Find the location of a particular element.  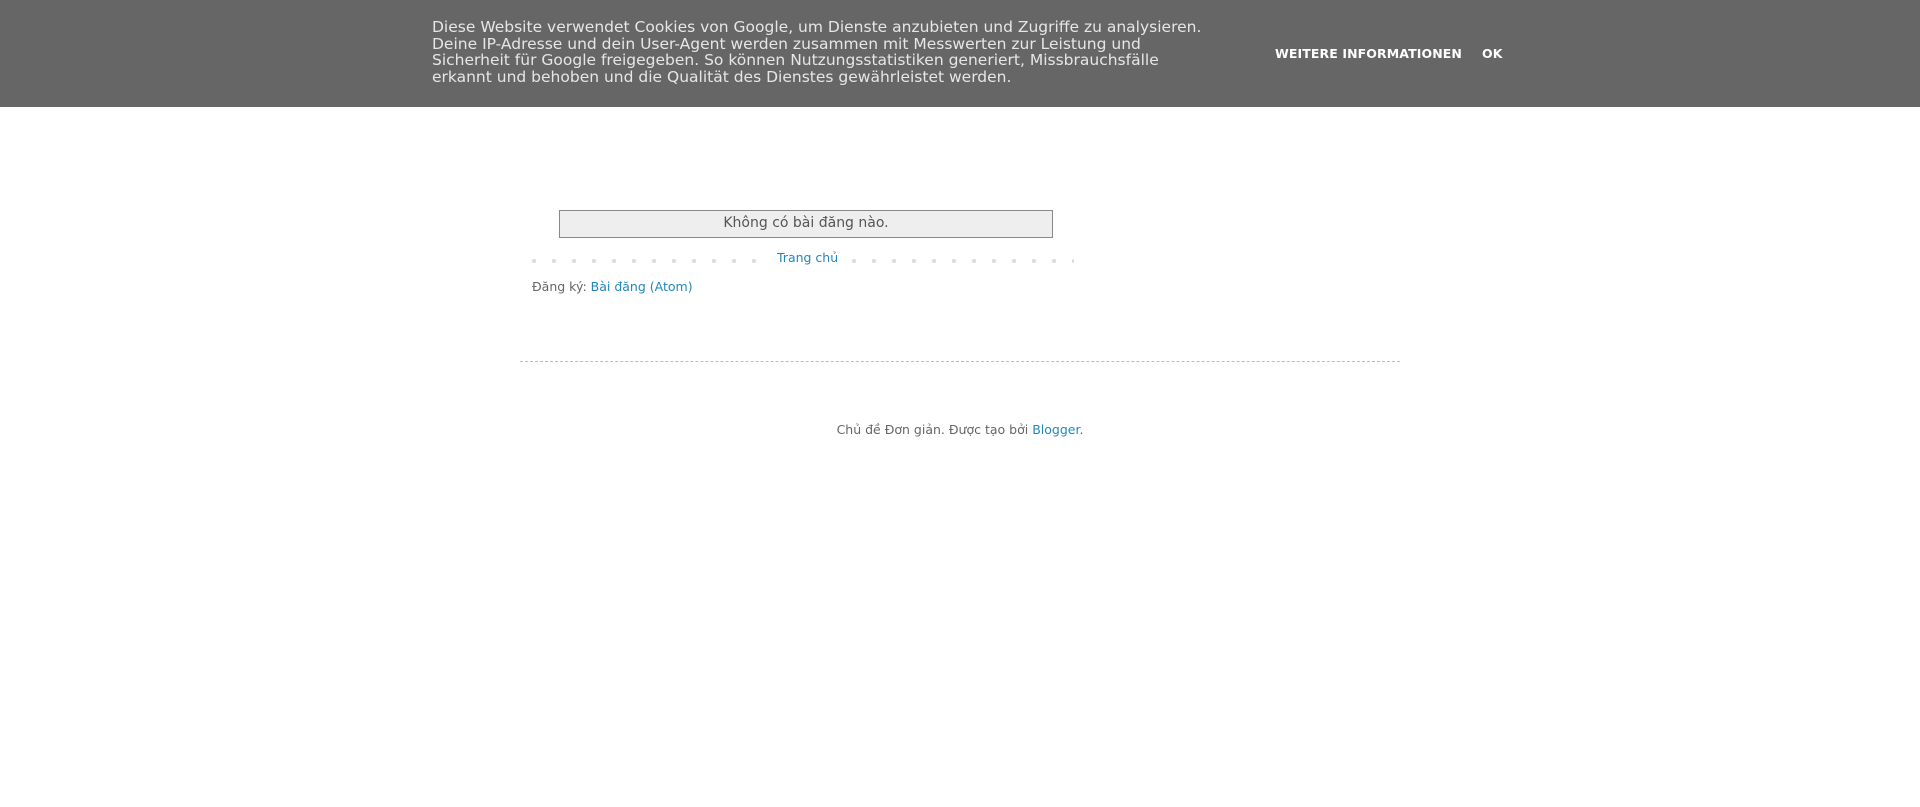

attribution: Chủ đề Đơn giản. Được tạo bởi Blogger. is located at coordinates (960, 430).